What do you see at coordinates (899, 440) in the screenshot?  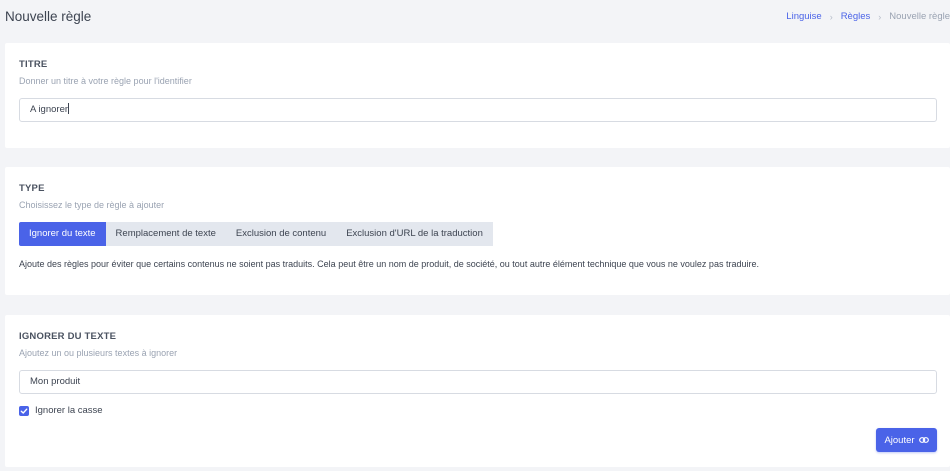 I see `add-button-label: Ajouter` at bounding box center [899, 440].